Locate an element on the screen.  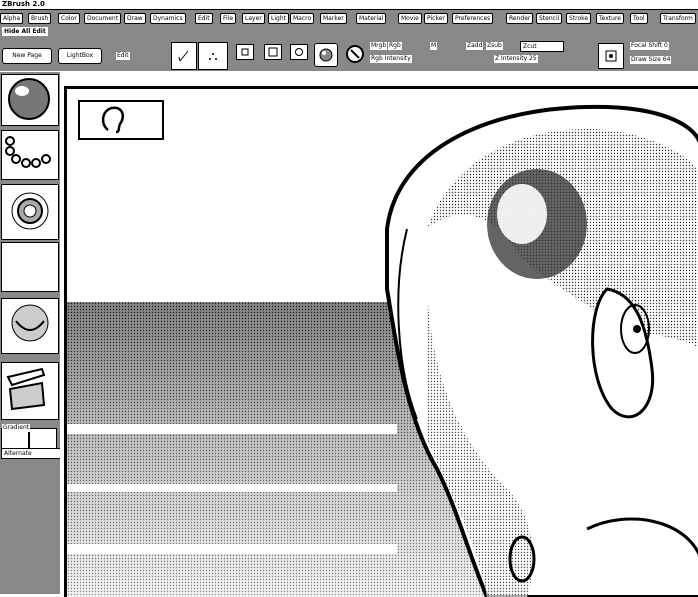
new-page-button: New Page is located at coordinates (27, 56).